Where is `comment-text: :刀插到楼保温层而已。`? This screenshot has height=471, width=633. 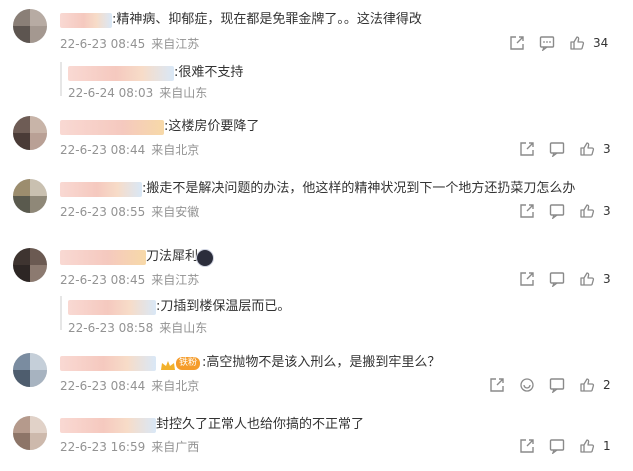 comment-text: :刀插到楼保温层而已。 is located at coordinates (223, 306).